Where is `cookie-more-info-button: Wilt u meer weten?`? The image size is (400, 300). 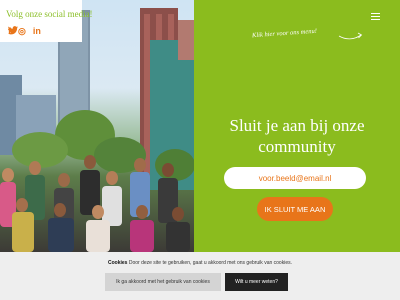 cookie-more-info-button: Wilt u meer weten? is located at coordinates (256, 282).